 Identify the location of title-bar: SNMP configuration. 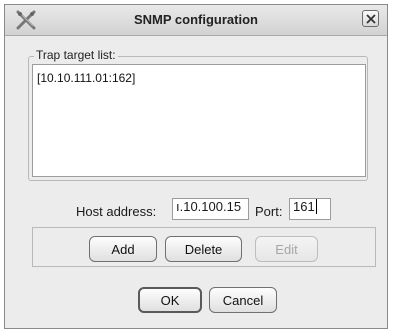
(196, 20).